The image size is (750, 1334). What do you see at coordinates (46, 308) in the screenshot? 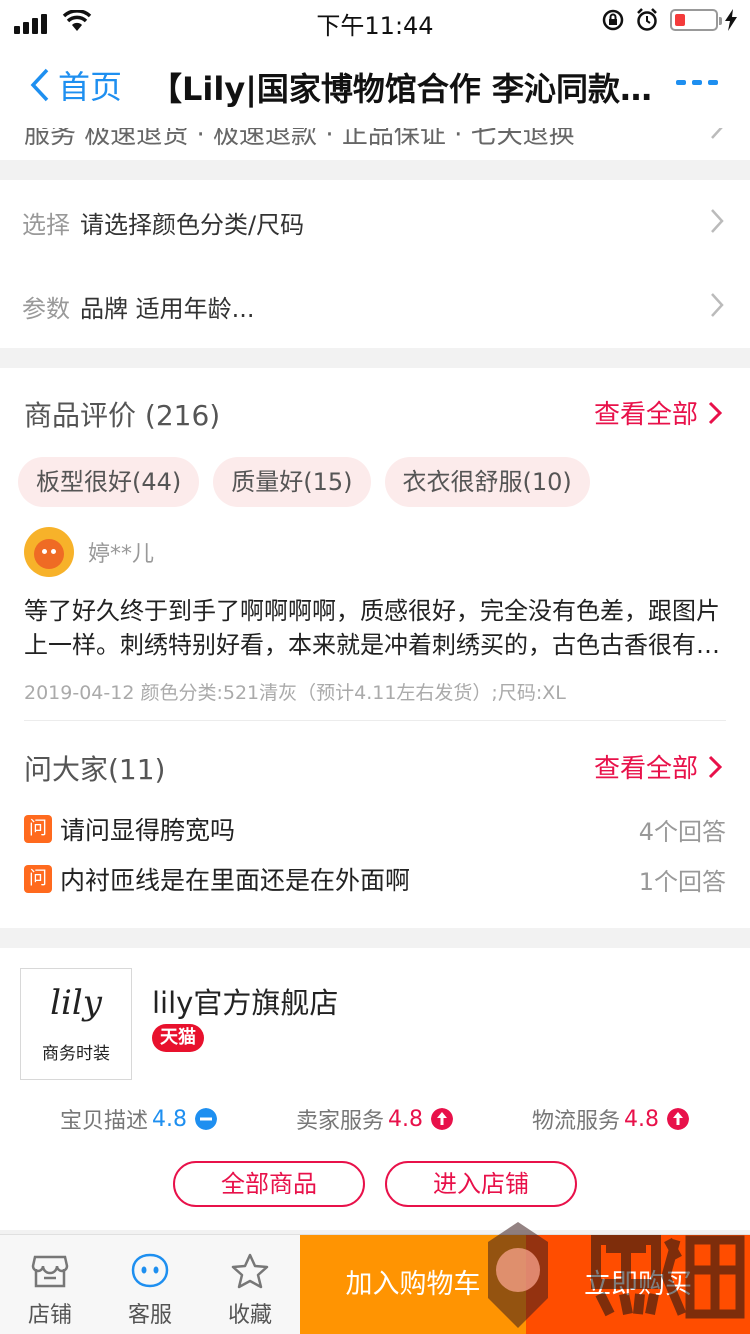
I see `params-label: 参数` at bounding box center [46, 308].